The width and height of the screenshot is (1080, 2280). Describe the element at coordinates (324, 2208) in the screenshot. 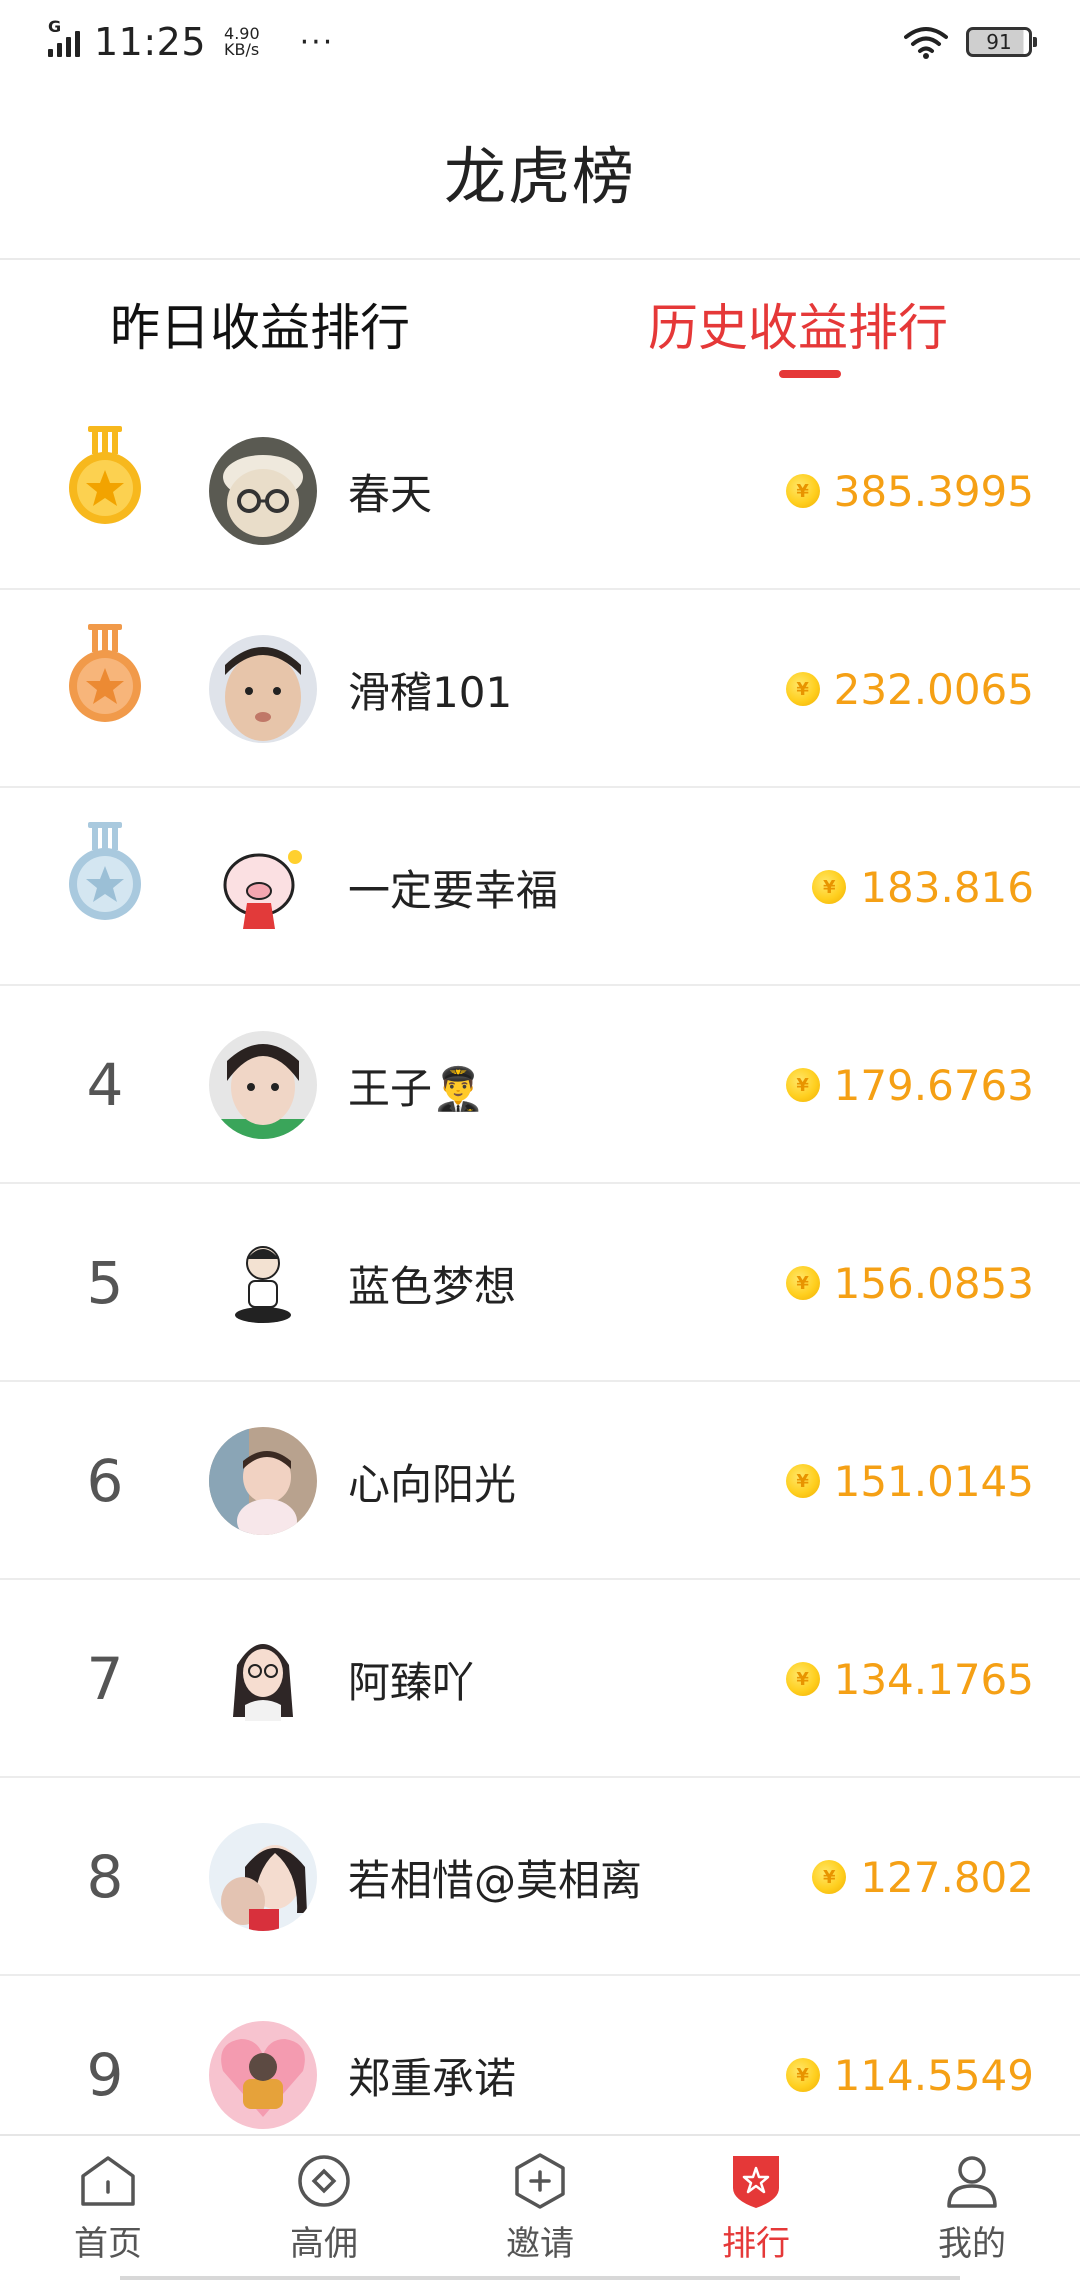

I see `nav-commission: 高佣` at that location.